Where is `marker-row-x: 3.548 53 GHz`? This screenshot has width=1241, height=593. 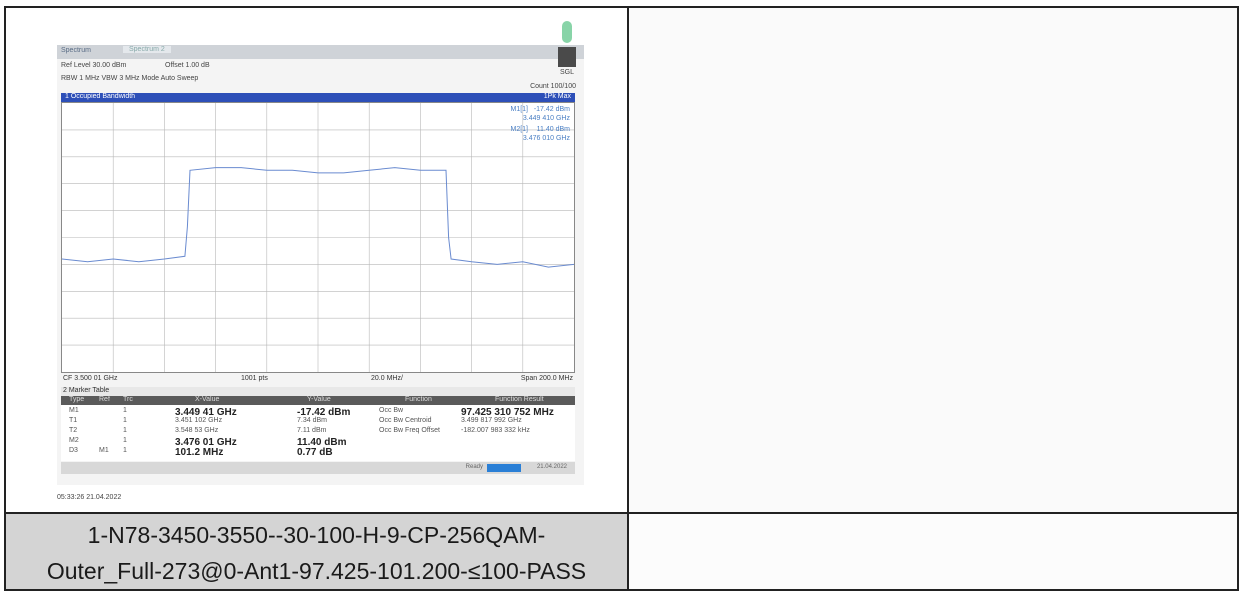
marker-row-x: 3.548 53 GHz is located at coordinates (197, 430).